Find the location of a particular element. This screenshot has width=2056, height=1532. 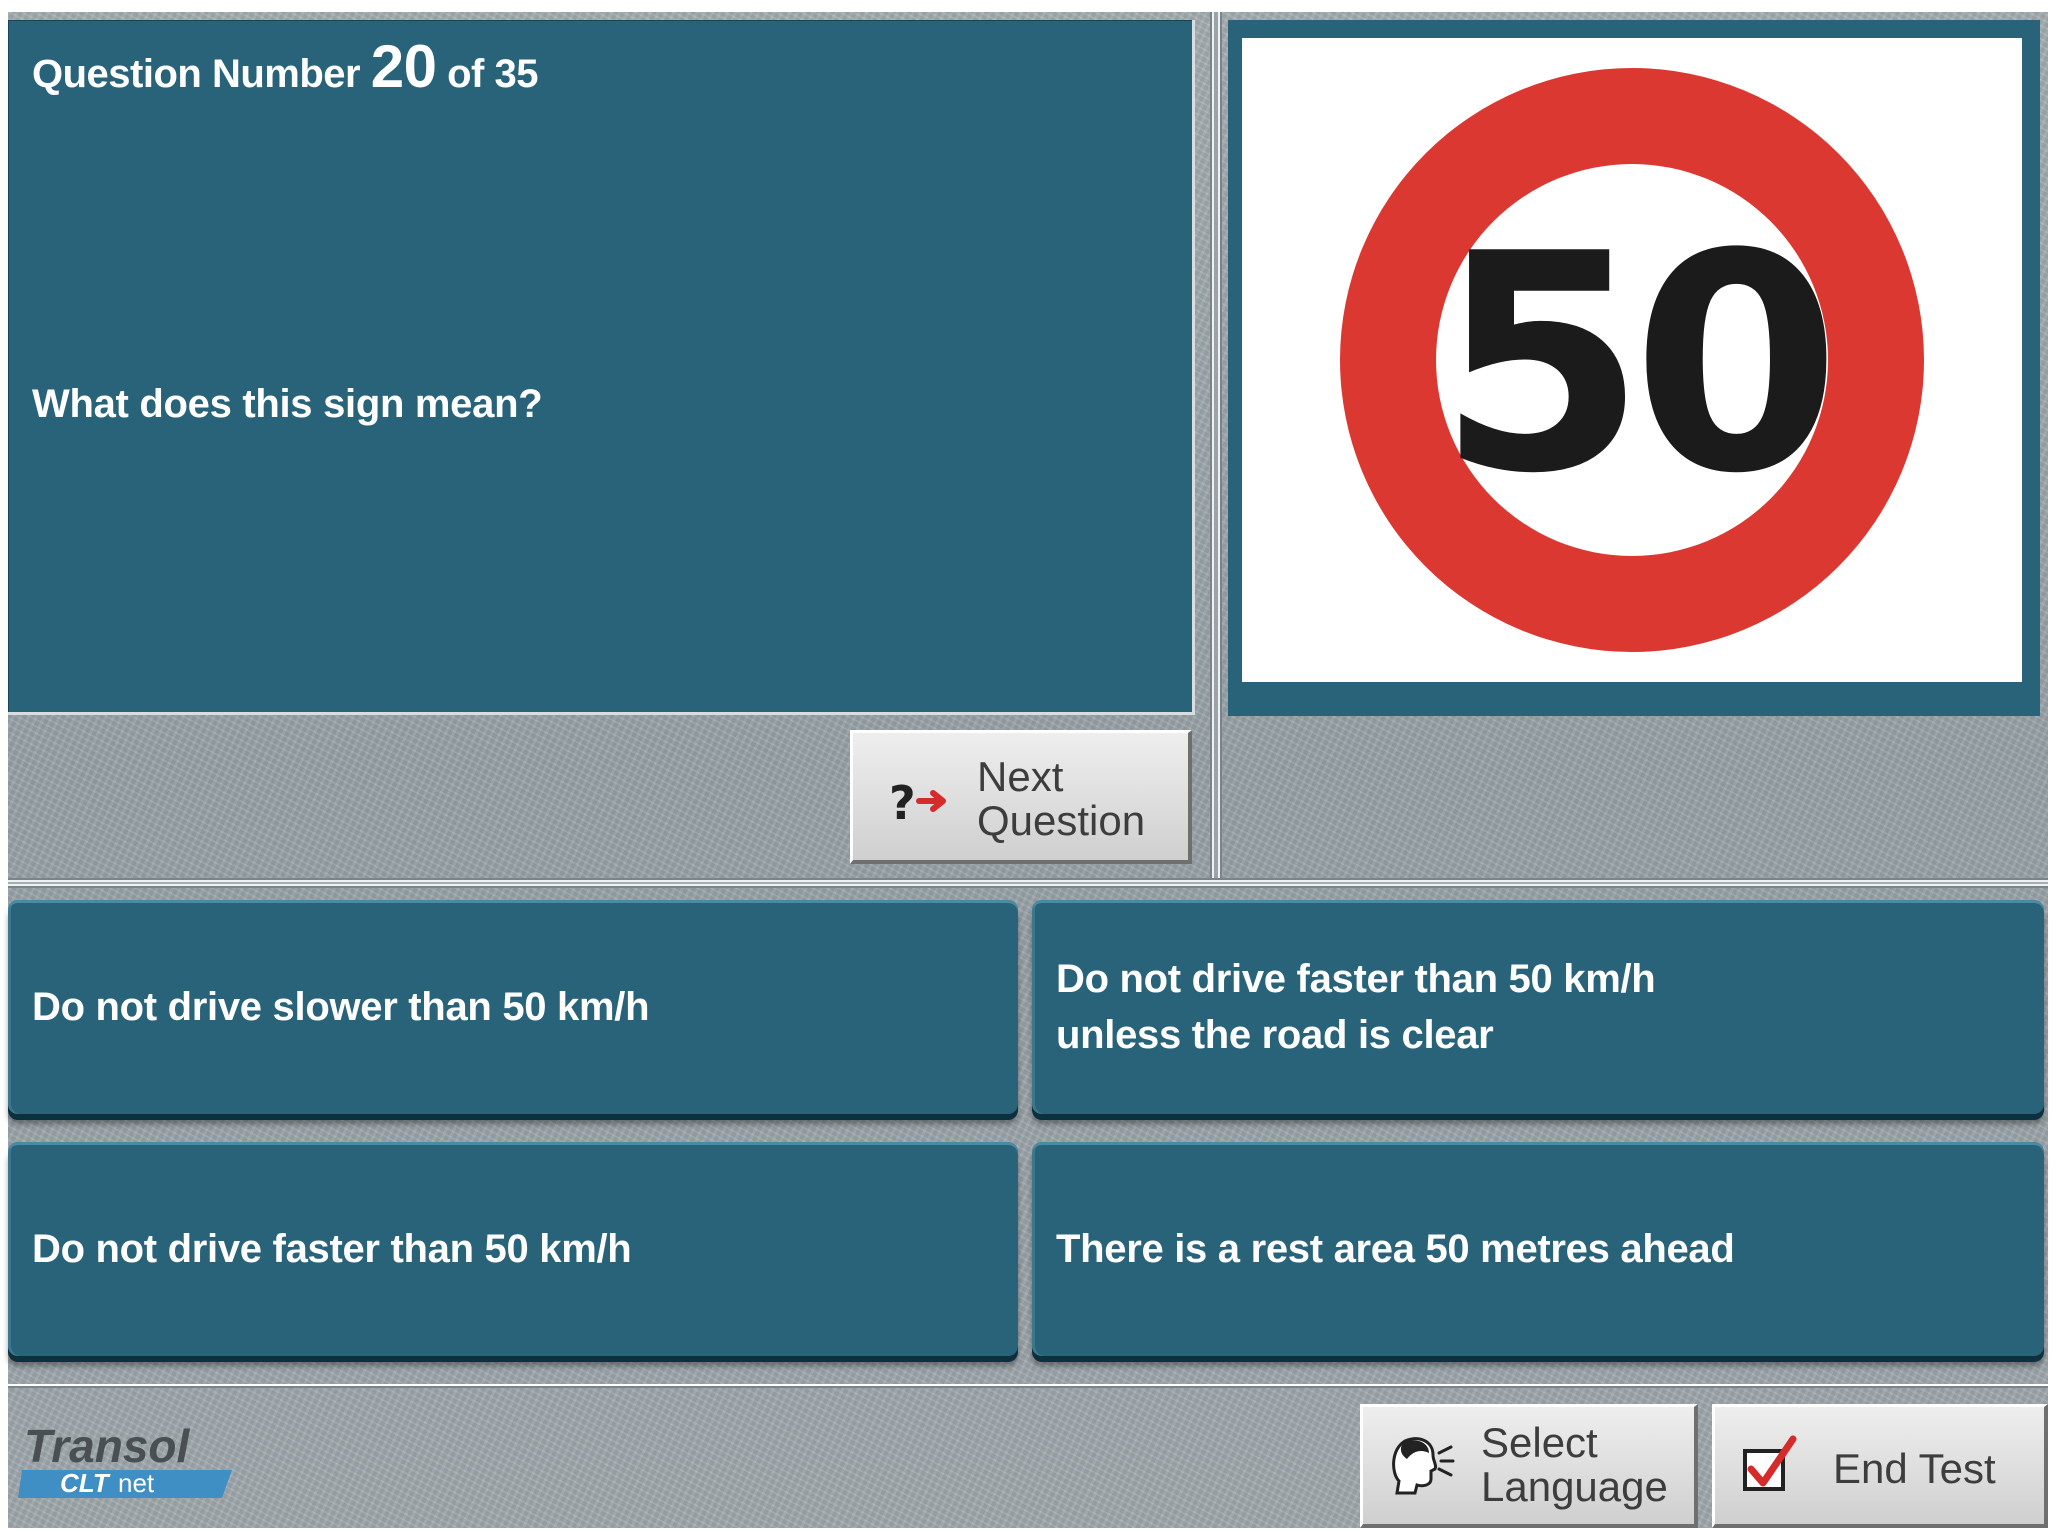

select-language-button: Select Language is located at coordinates (1529, 1466).